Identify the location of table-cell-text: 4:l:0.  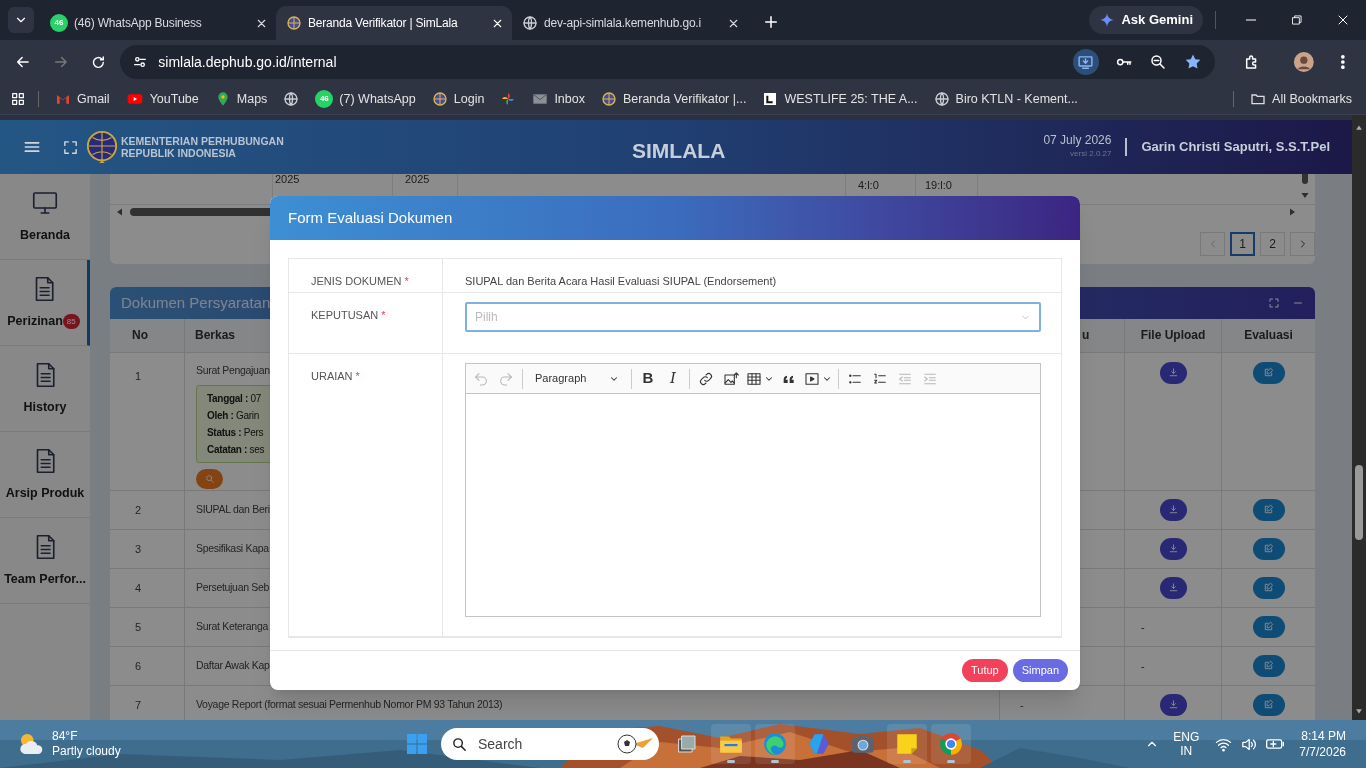
(868, 185).